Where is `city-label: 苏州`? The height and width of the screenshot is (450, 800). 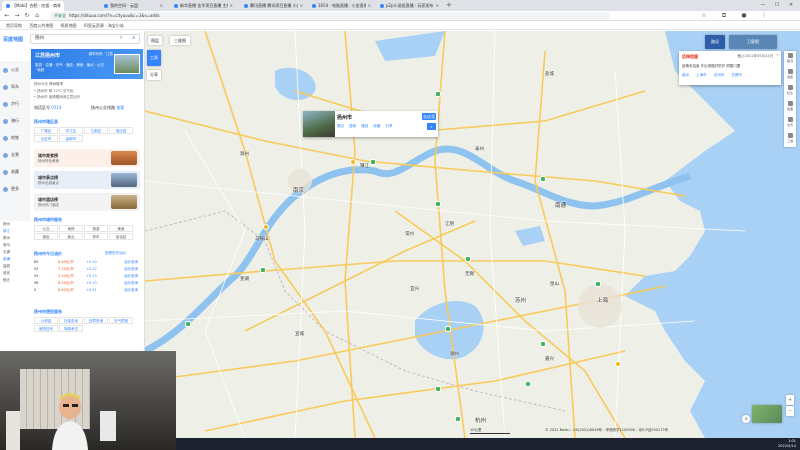
city-label: 苏州 is located at coordinates (520, 300).